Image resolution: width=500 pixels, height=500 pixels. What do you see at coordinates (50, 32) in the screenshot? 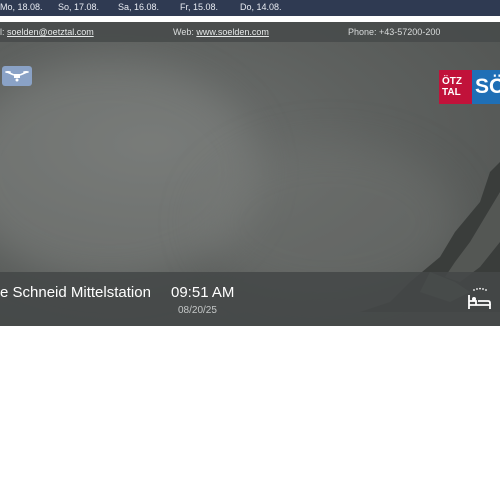
I see `email-link: soelden@oetztal.com` at bounding box center [50, 32].